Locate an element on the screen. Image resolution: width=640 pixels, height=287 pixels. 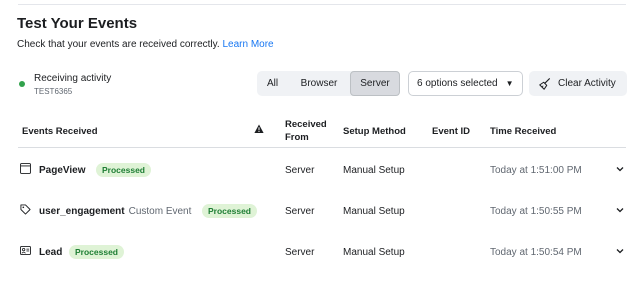
event-name-text: user_engagement is located at coordinates (82, 211).